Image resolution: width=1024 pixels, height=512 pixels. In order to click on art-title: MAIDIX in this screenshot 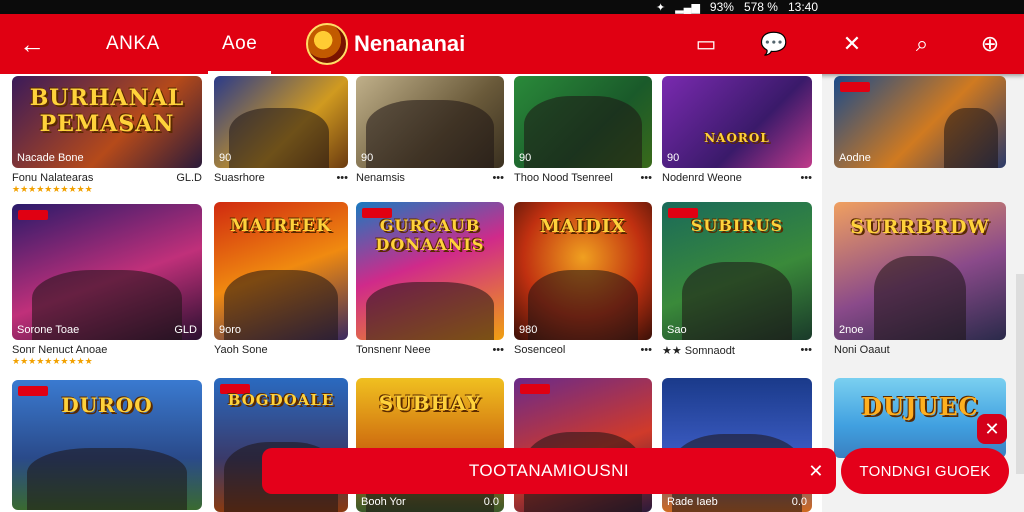, I will do `click(583, 226)`.